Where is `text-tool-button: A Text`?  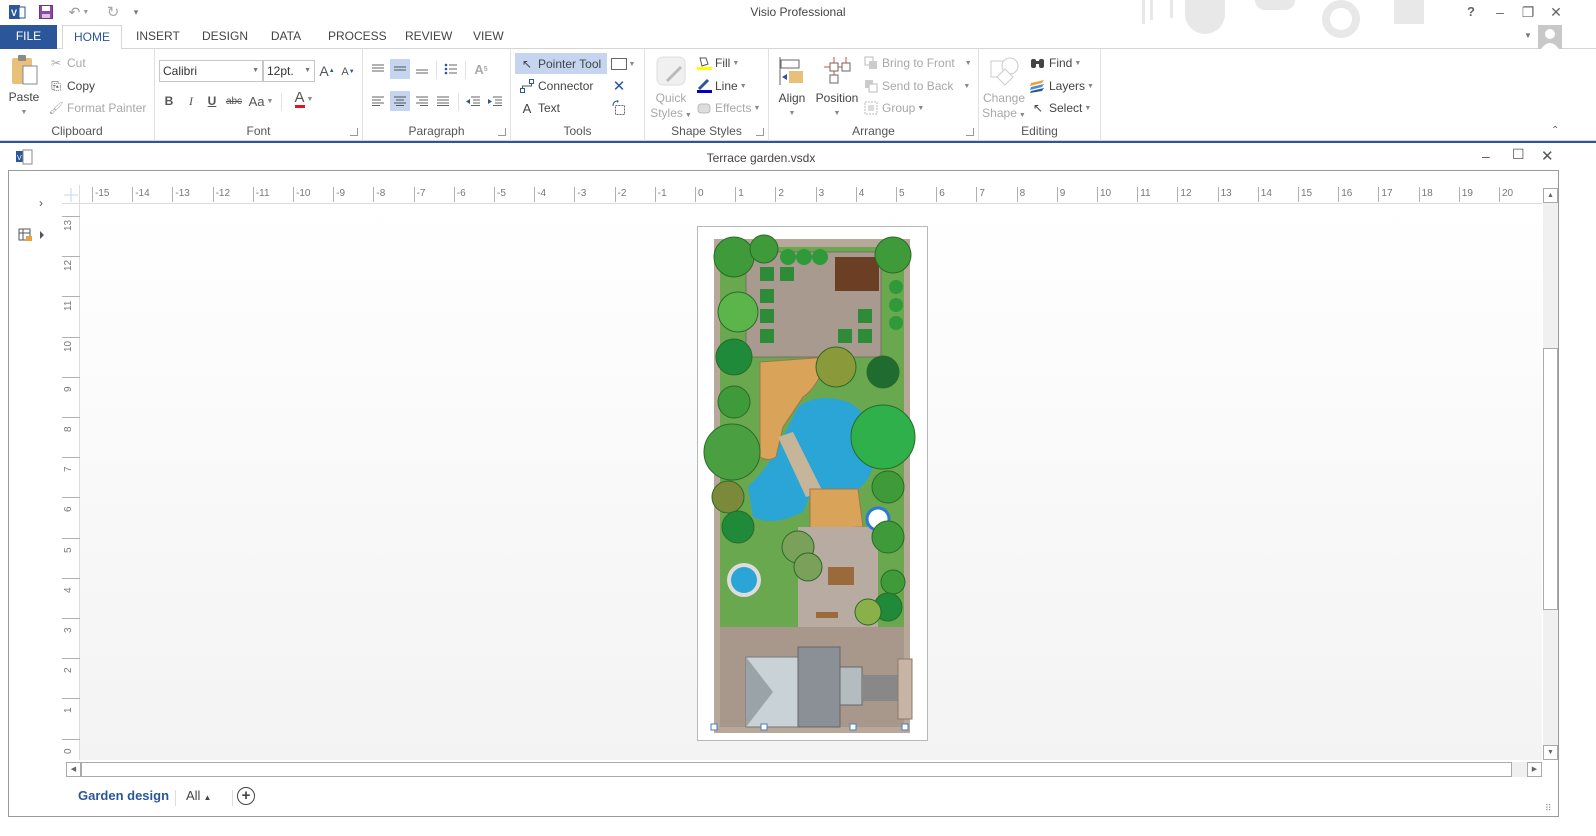 text-tool-button: A Text is located at coordinates (539, 108).